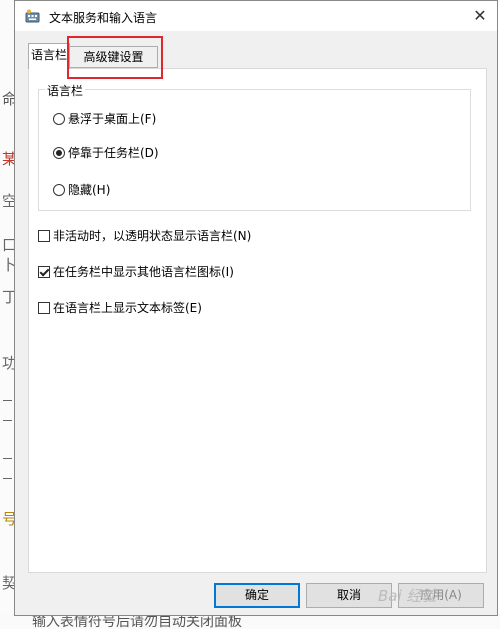 The height and width of the screenshot is (631, 500). I want to click on group-title: 语言栏, so click(65, 90).